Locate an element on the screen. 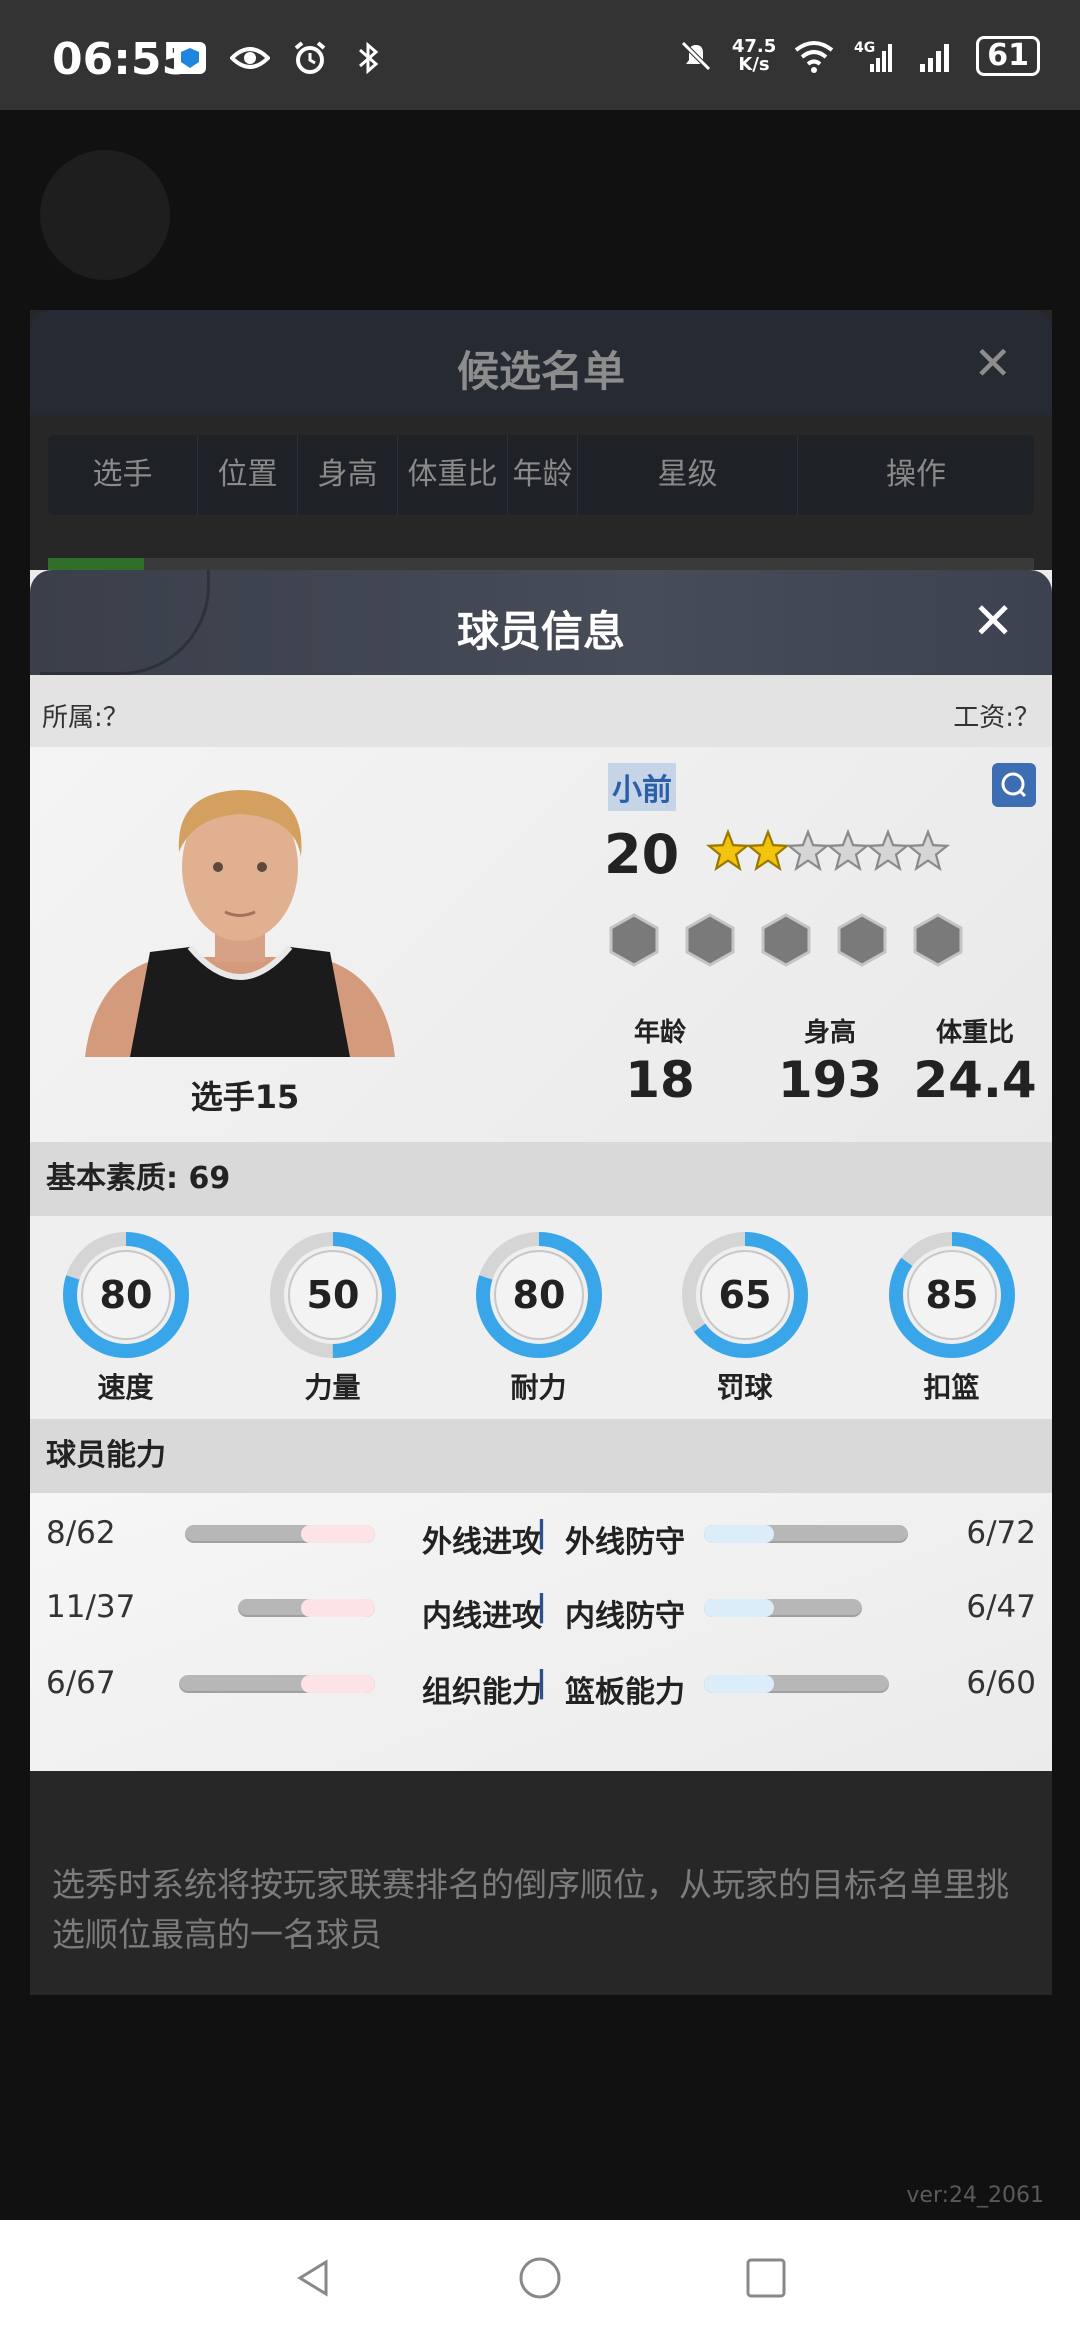 The height and width of the screenshot is (2331, 1080). attribute-label: 扣篮 is located at coordinates (951, 1387).